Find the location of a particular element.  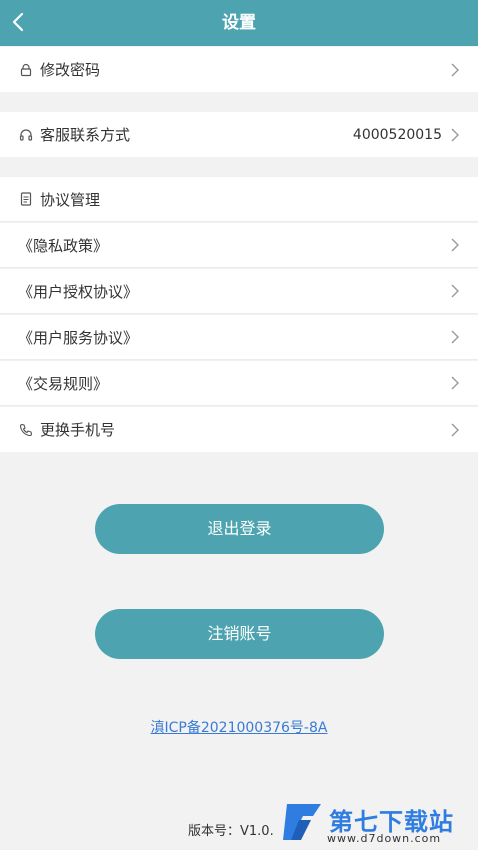

phone-icon is located at coordinates (26, 430).